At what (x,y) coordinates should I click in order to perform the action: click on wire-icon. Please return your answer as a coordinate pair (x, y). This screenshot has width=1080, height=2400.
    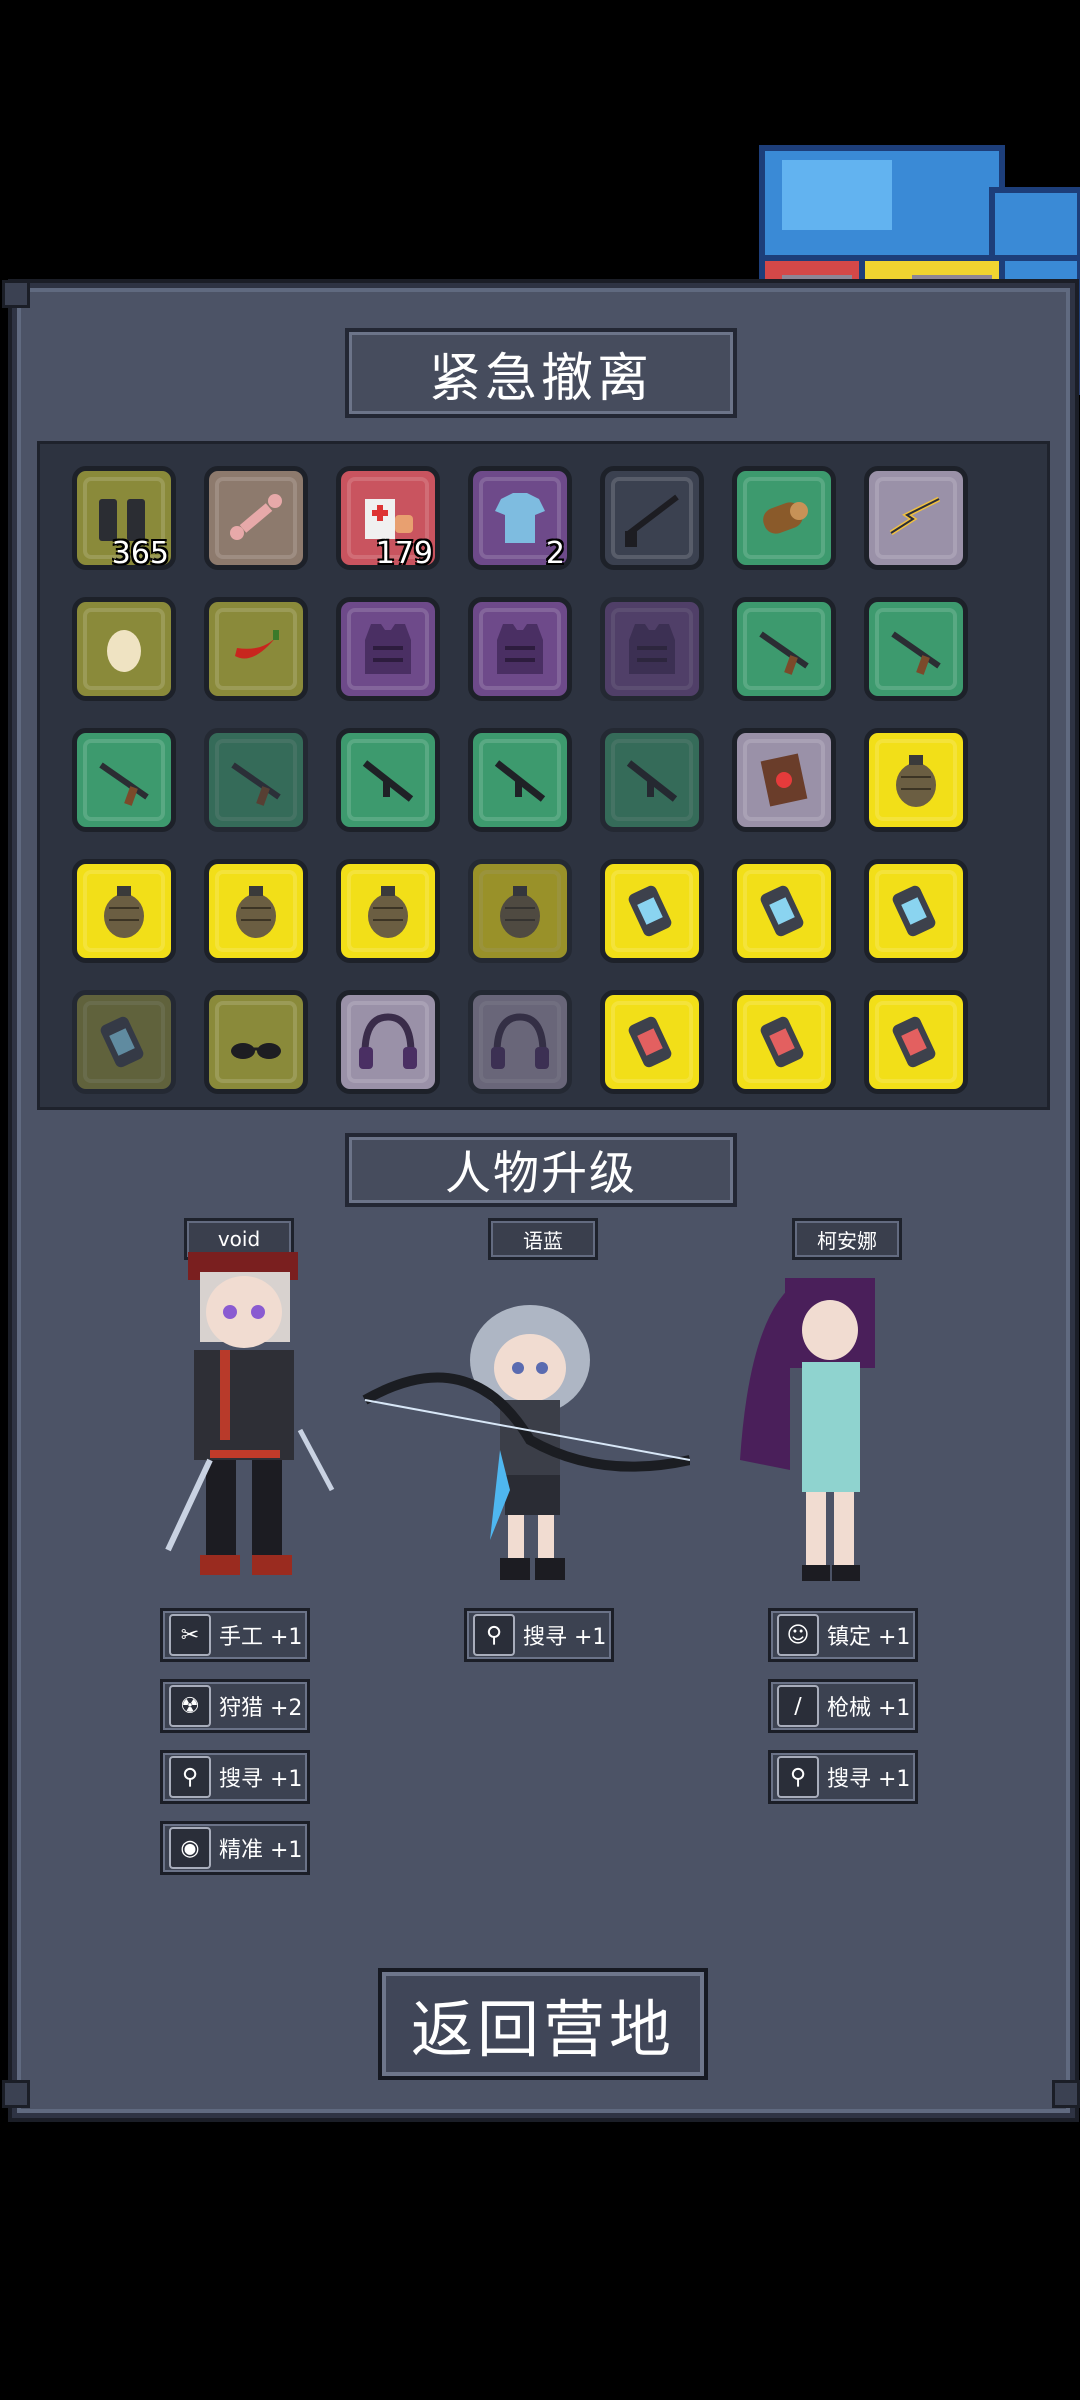
    Looking at the image, I should click on (915, 516).